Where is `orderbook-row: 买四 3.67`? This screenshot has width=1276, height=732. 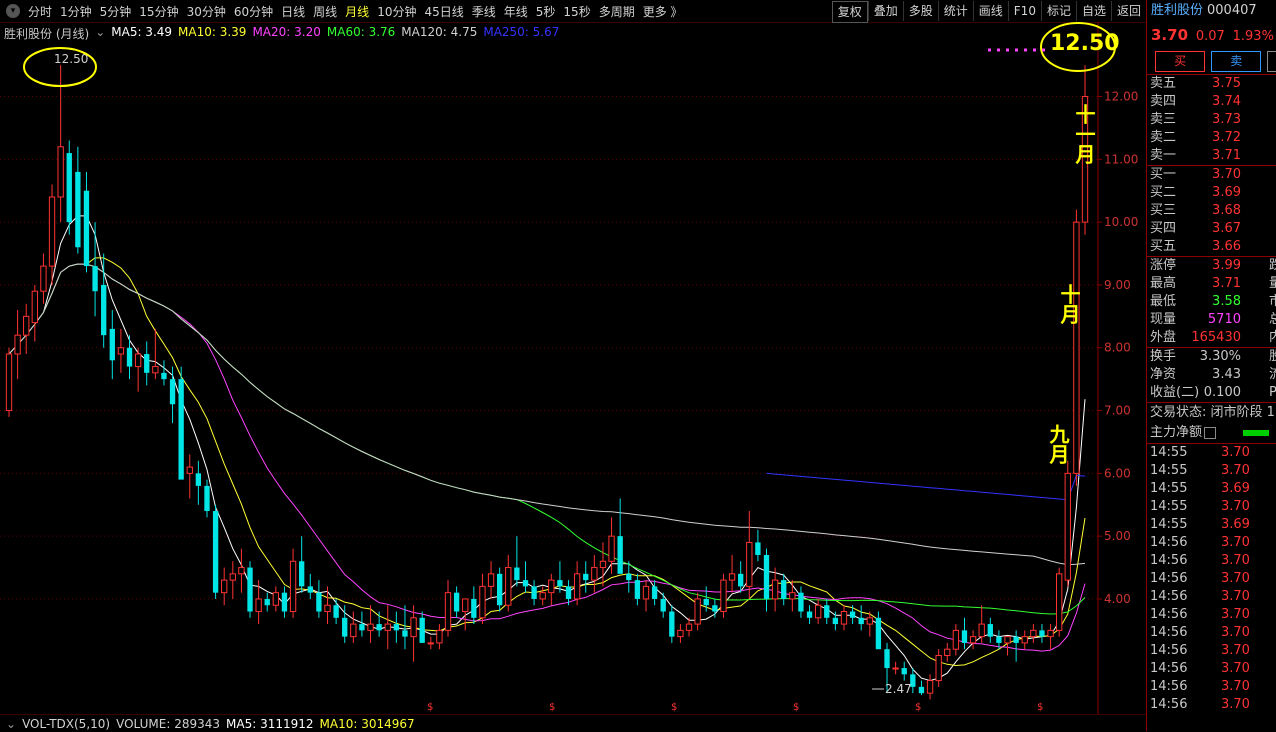 orderbook-row: 买四 3.67 is located at coordinates (1211, 229).